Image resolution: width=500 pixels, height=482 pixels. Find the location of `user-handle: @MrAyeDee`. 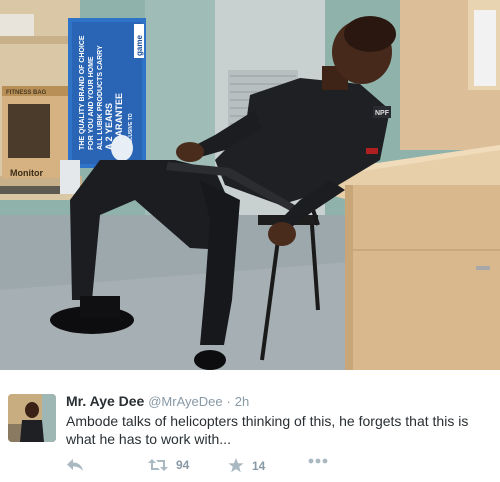

user-handle: @MrAyeDee is located at coordinates (185, 401).